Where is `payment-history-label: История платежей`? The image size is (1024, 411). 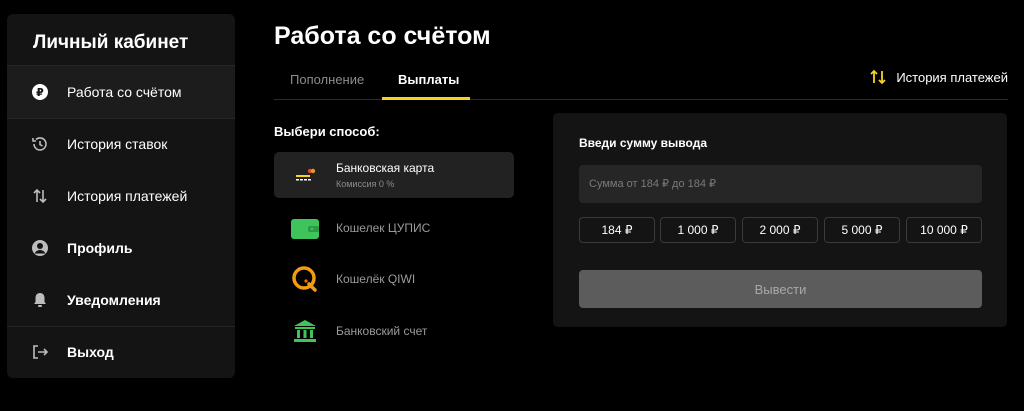
payment-history-label: История платежей is located at coordinates (952, 77).